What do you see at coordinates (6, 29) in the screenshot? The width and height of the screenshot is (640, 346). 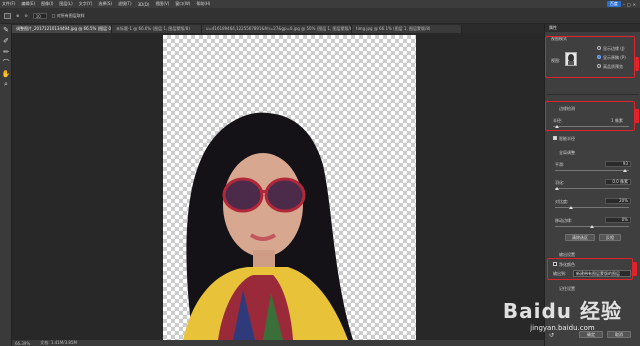 I see `refine-radius-icon: ✎` at bounding box center [6, 29].